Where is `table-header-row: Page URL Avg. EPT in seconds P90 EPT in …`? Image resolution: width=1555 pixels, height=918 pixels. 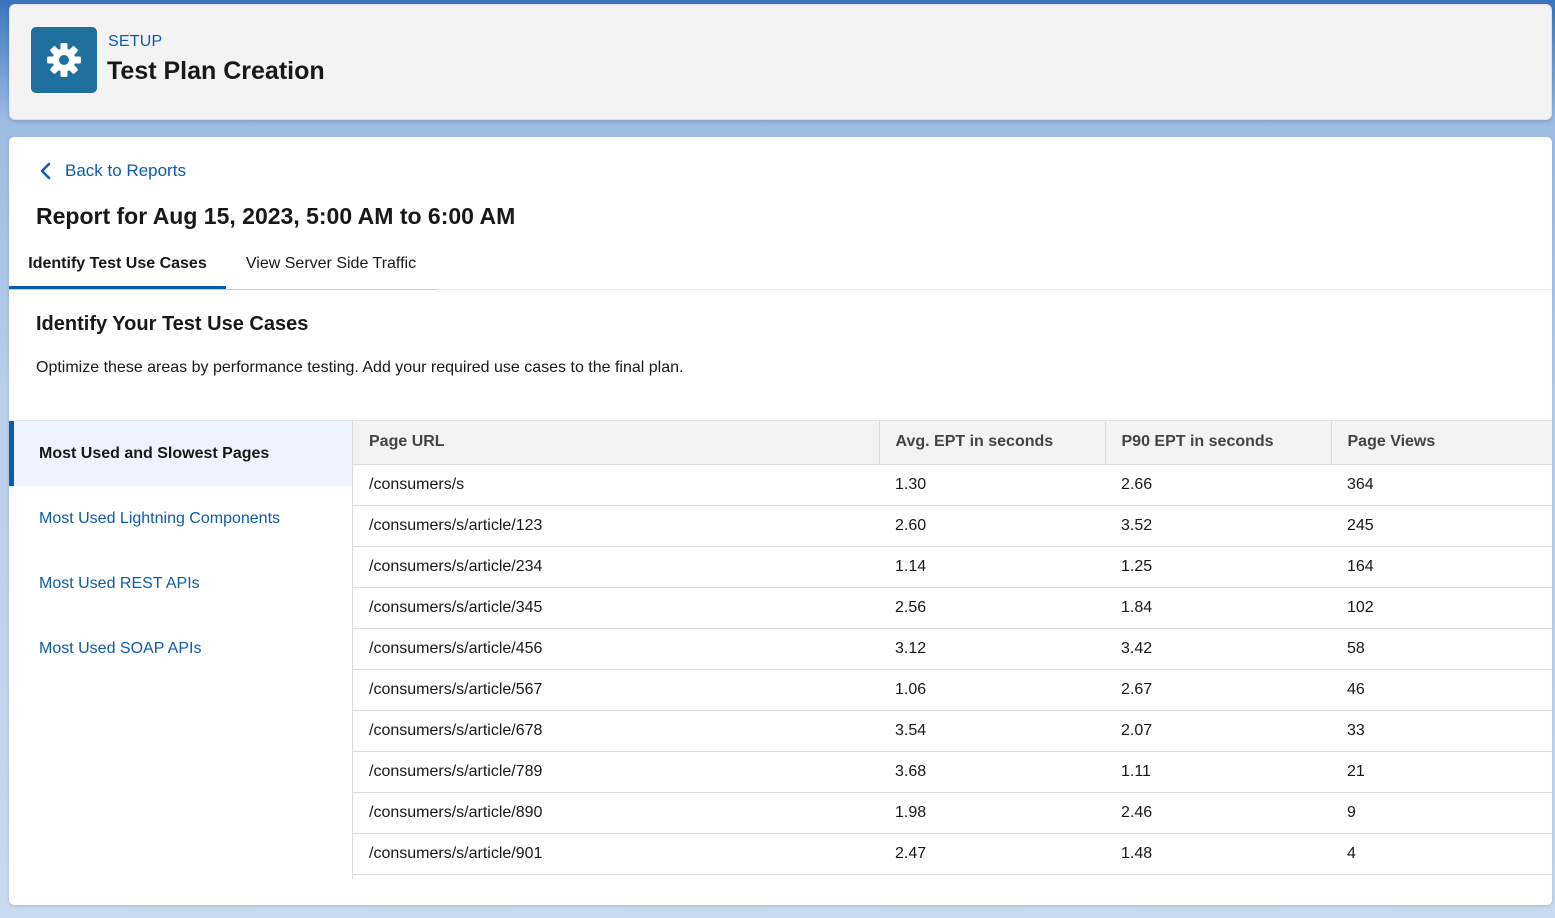 table-header-row: Page URL Avg. EPT in seconds P90 EPT in … is located at coordinates (952, 443).